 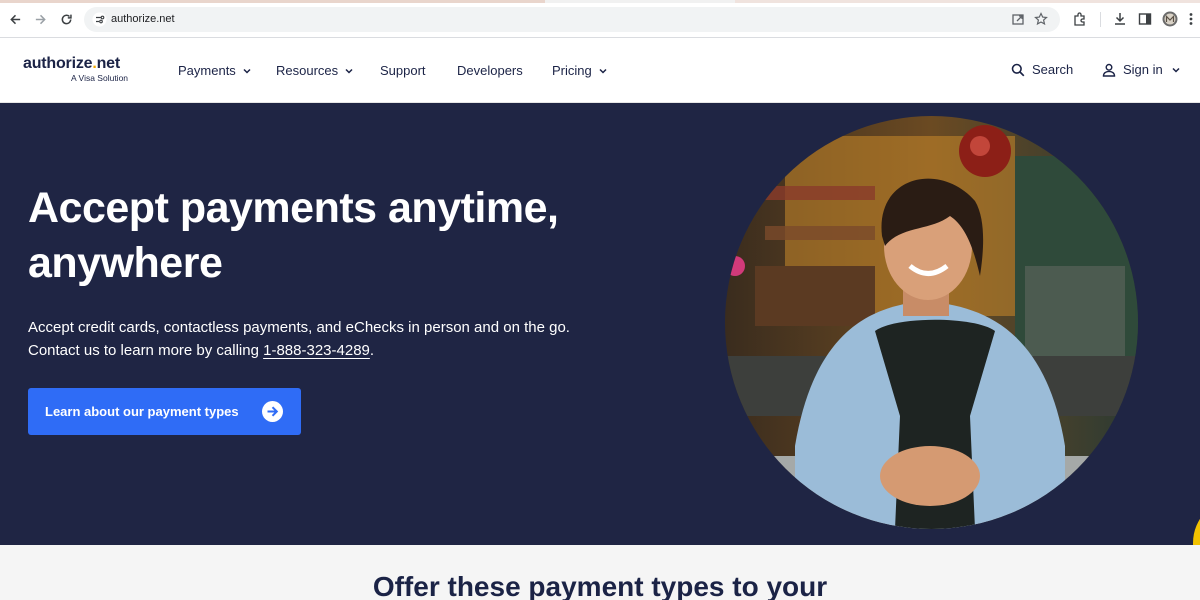 What do you see at coordinates (15, 19) in the screenshot?
I see `back-icon` at bounding box center [15, 19].